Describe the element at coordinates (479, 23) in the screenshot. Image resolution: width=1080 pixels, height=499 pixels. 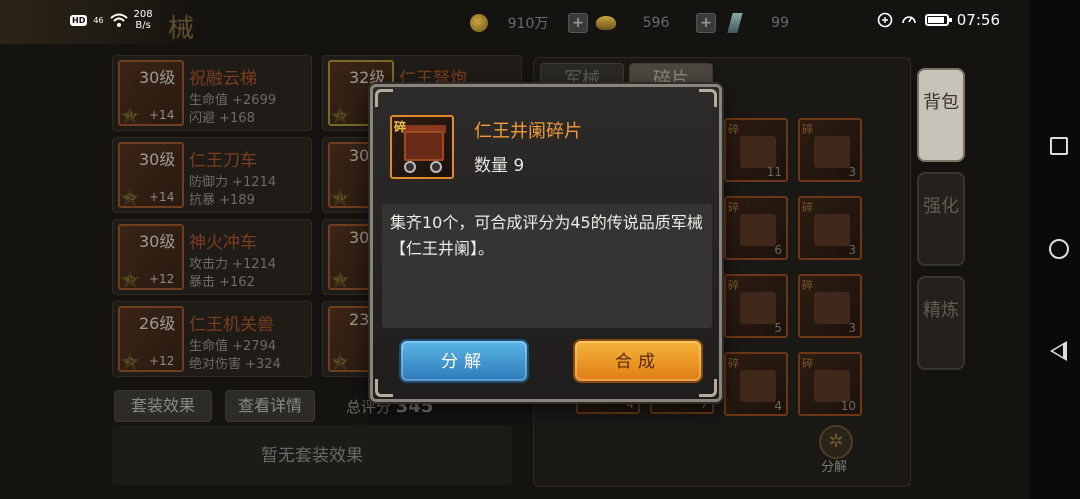
I see `silver-coin-icon` at that location.